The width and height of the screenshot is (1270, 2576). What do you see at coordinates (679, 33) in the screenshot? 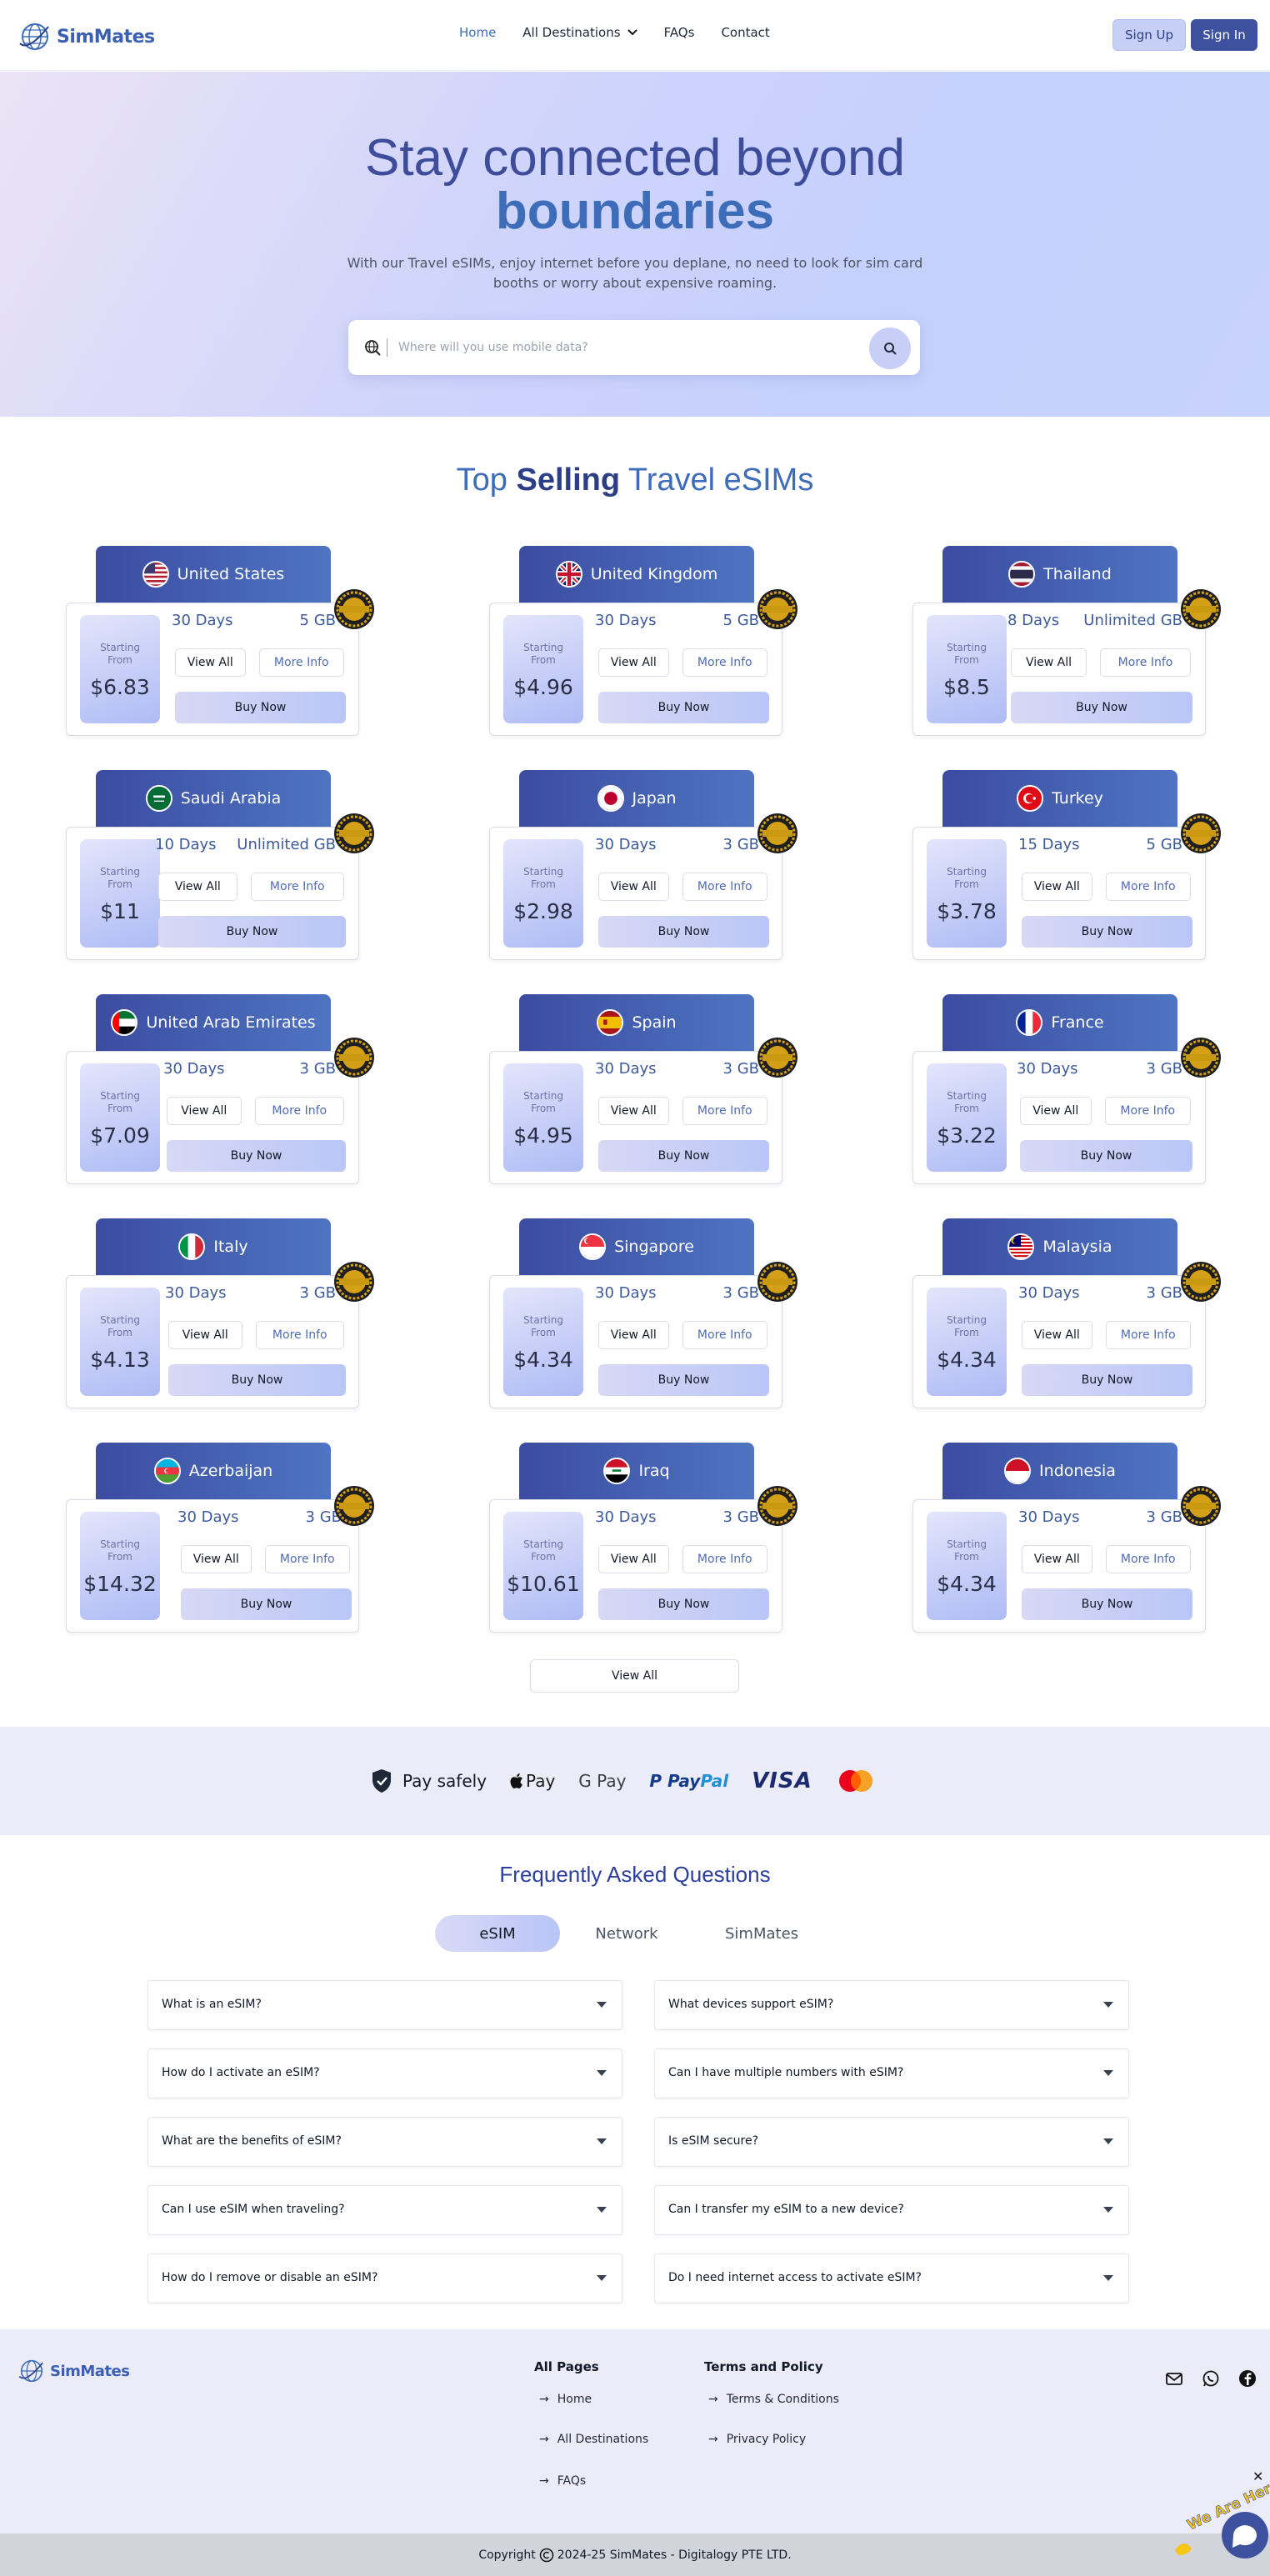
I see `nav-faqs: FAQs` at bounding box center [679, 33].